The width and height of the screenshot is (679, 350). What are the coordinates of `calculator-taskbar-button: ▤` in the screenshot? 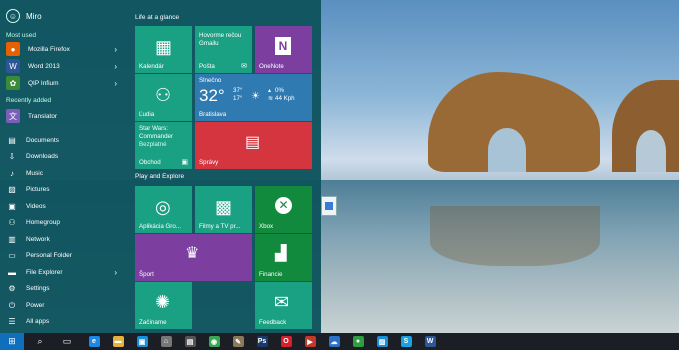 It's located at (190, 341).